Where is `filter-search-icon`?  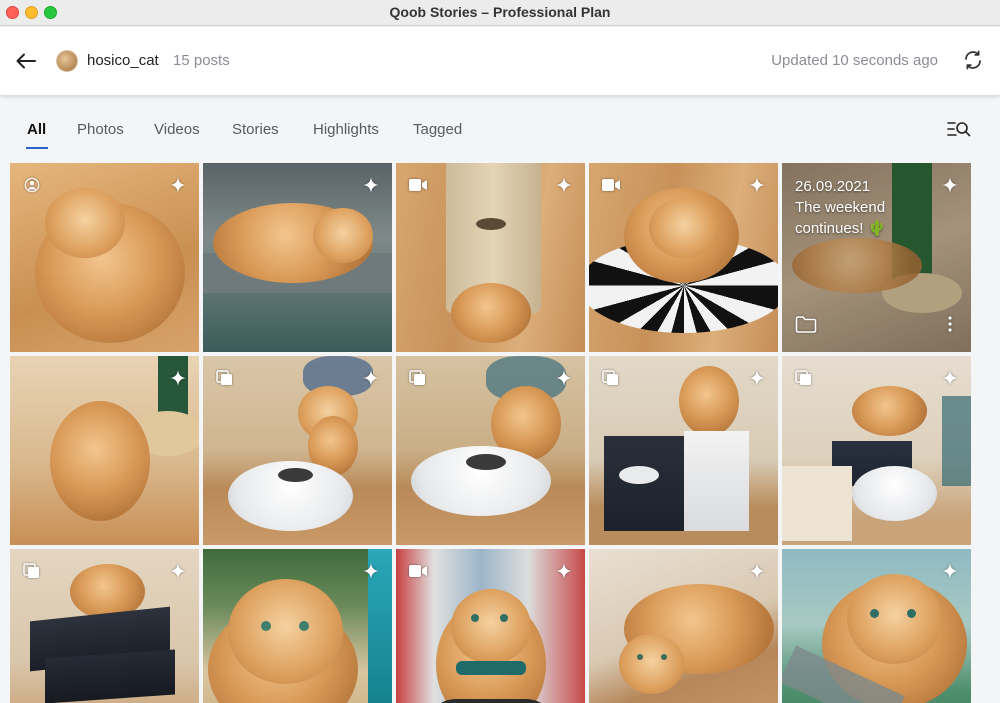
filter-search-icon is located at coordinates (959, 129).